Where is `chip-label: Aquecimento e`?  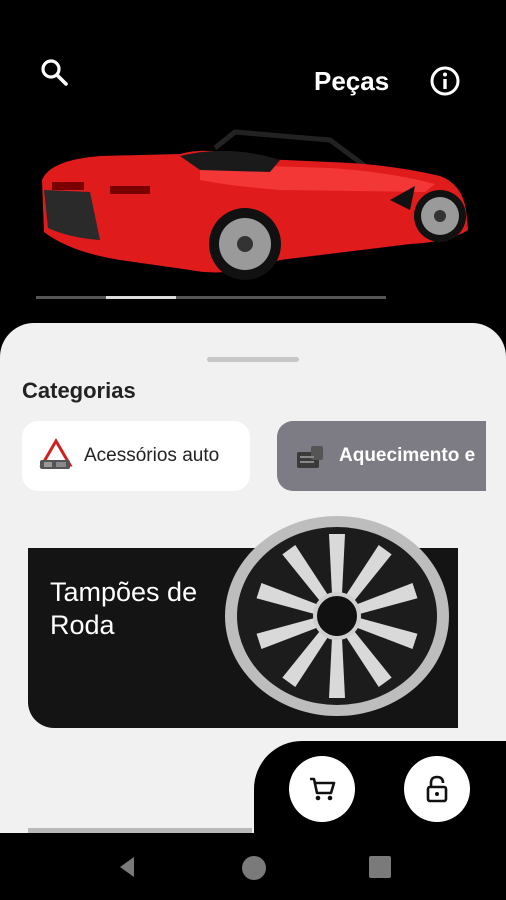
chip-label: Aquecimento e is located at coordinates (407, 455).